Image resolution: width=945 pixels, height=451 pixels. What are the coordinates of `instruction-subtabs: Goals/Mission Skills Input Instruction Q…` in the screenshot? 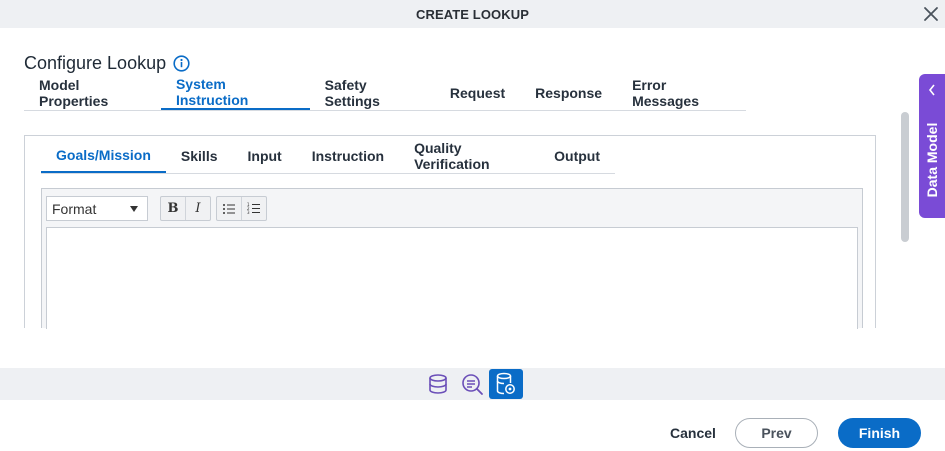 It's located at (328, 156).